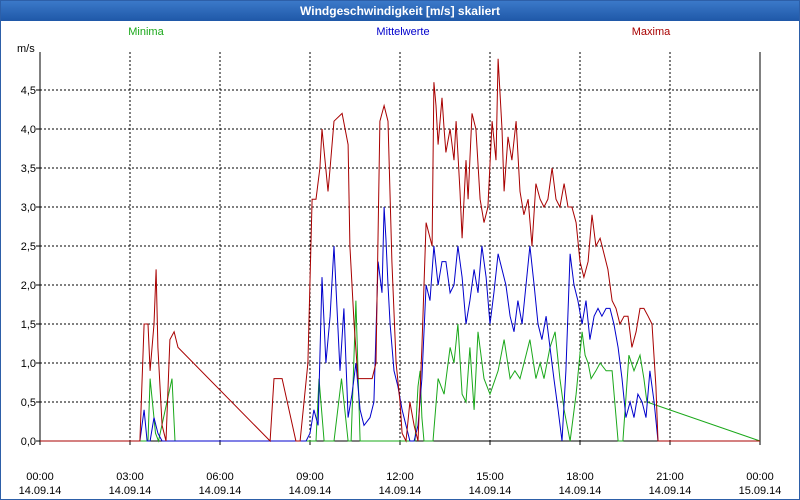 Image resolution: width=800 pixels, height=500 pixels. What do you see at coordinates (28, 364) in the screenshot?
I see `y-tick-label: 1,0` at bounding box center [28, 364].